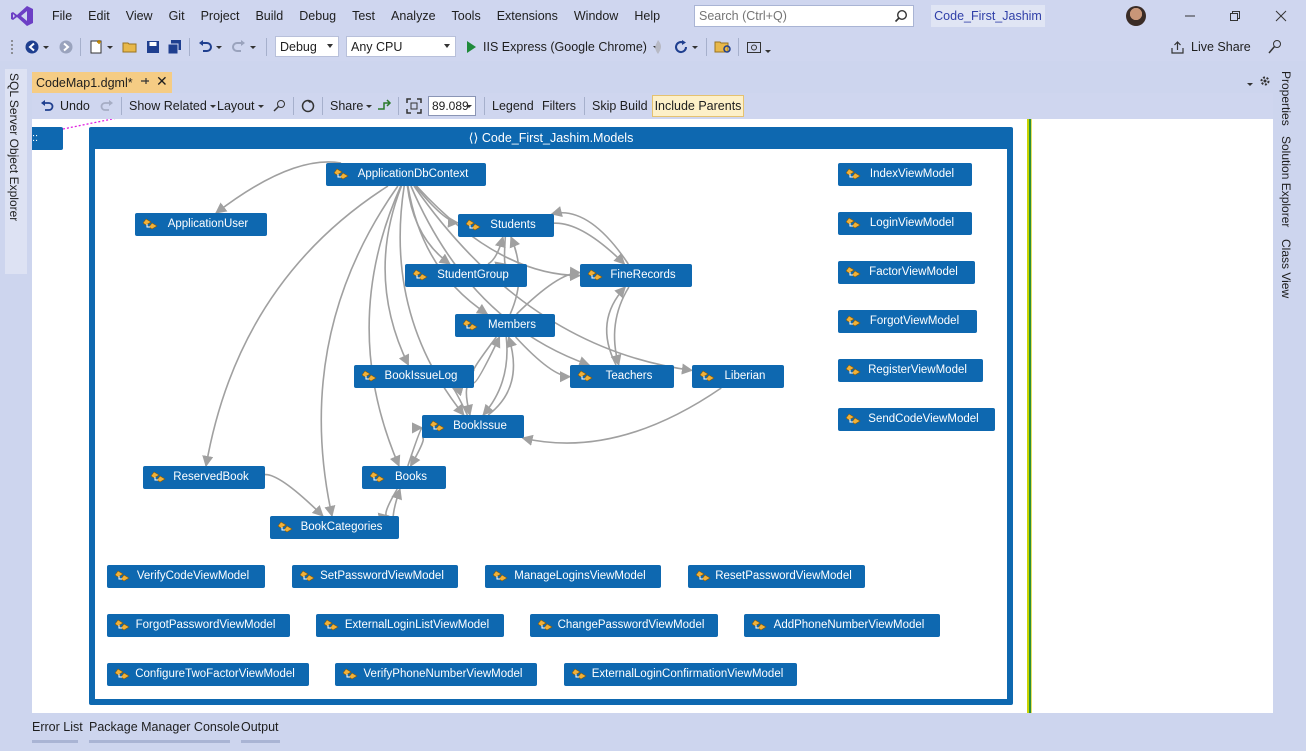 This screenshot has height=751, width=1306. Describe the element at coordinates (260, 727) in the screenshot. I see `output-tab: Output` at that location.